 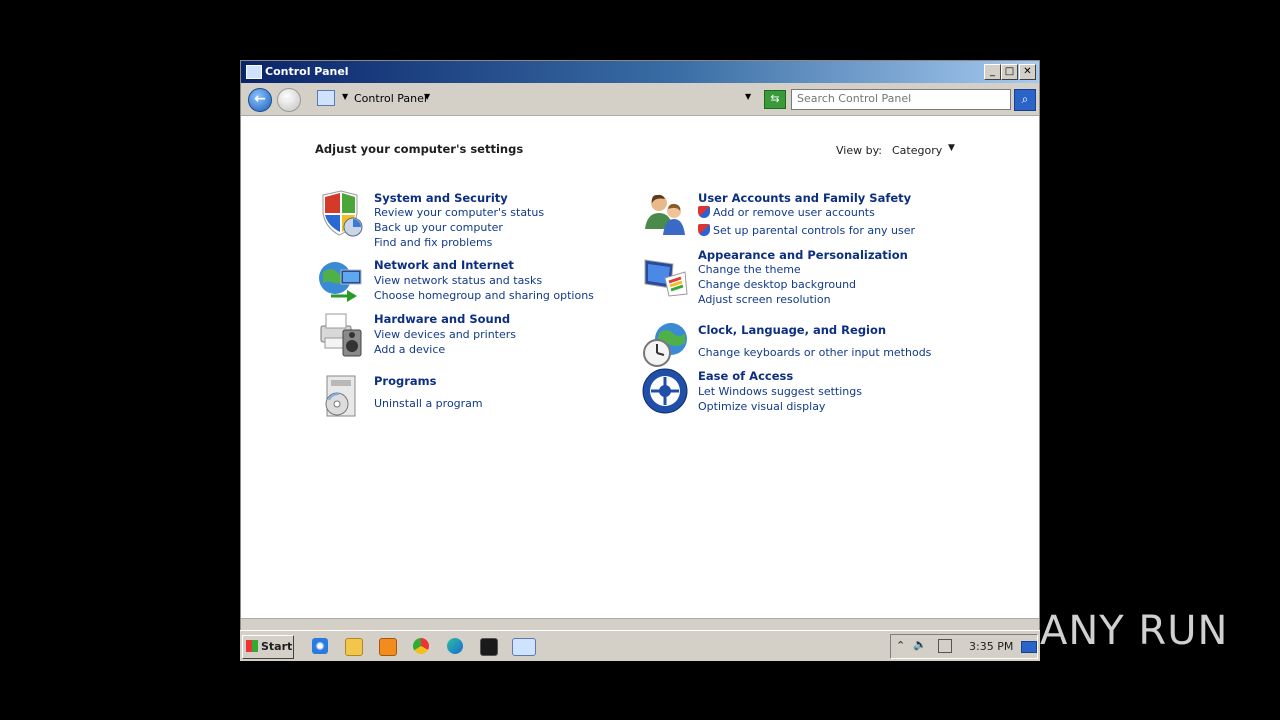 What do you see at coordinates (433, 242) in the screenshot?
I see `category-link: Find and fix problems` at bounding box center [433, 242].